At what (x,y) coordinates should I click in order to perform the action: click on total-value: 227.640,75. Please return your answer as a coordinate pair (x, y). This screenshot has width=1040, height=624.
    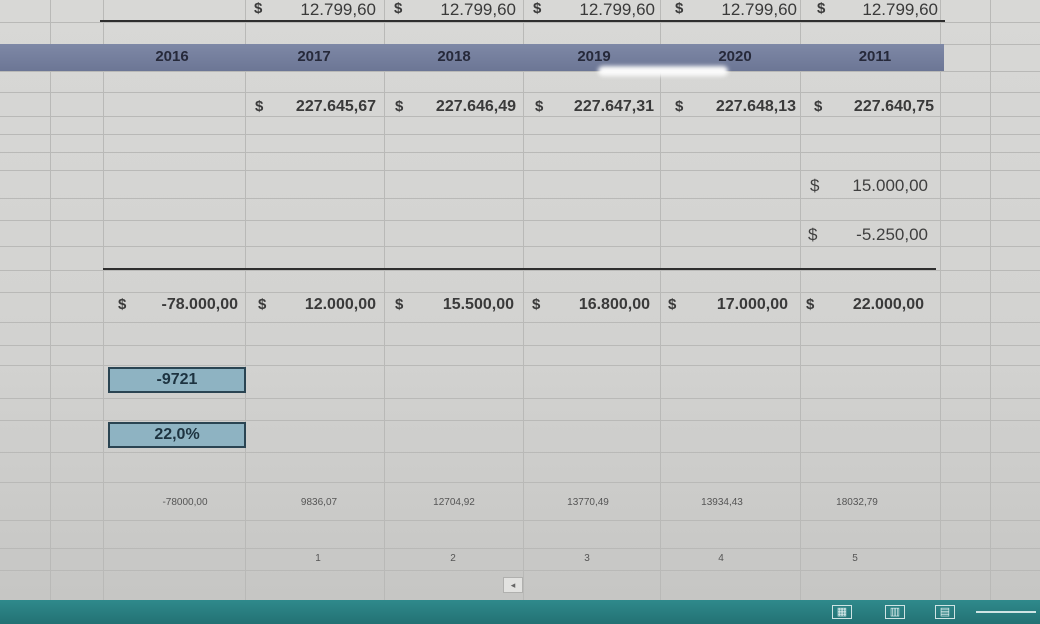
    Looking at the image, I should click on (881, 107).